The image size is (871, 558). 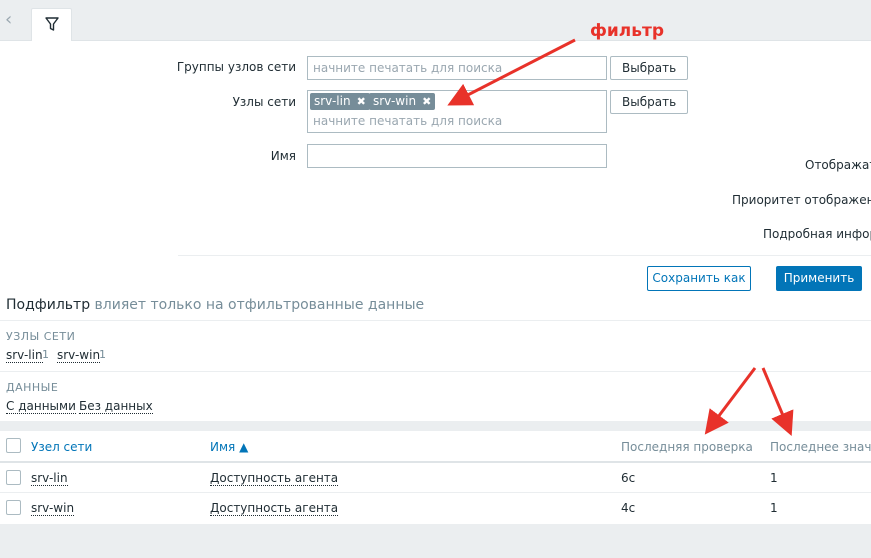 I want to click on last-check-value: 4с, so click(x=628, y=508).